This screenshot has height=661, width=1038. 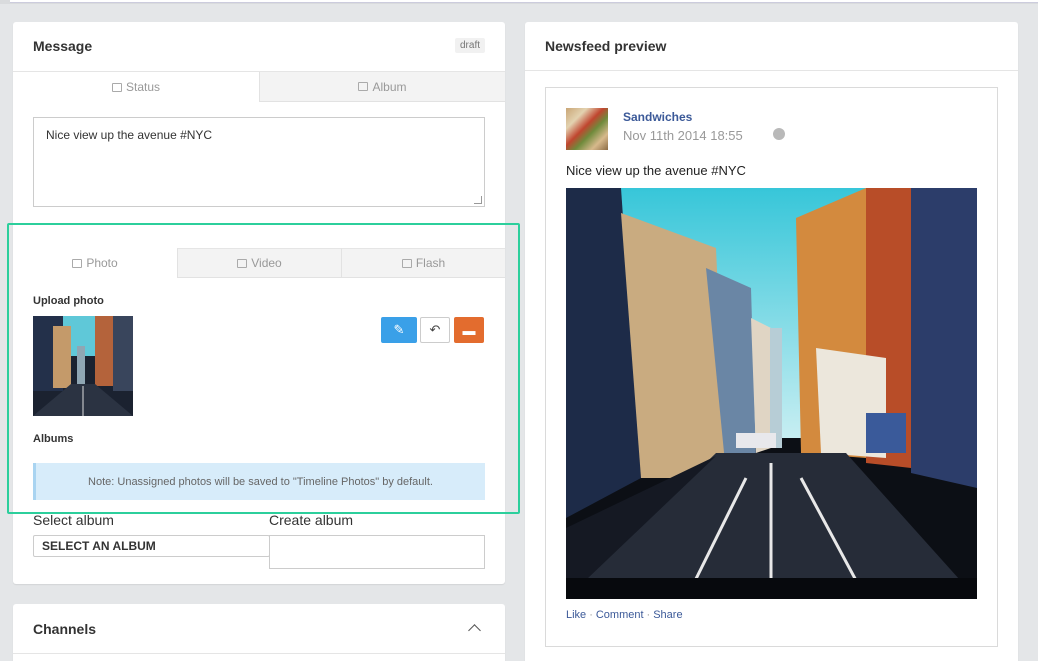 What do you see at coordinates (129, 135) in the screenshot?
I see `status-text: Nice view up the avenue #NYC` at bounding box center [129, 135].